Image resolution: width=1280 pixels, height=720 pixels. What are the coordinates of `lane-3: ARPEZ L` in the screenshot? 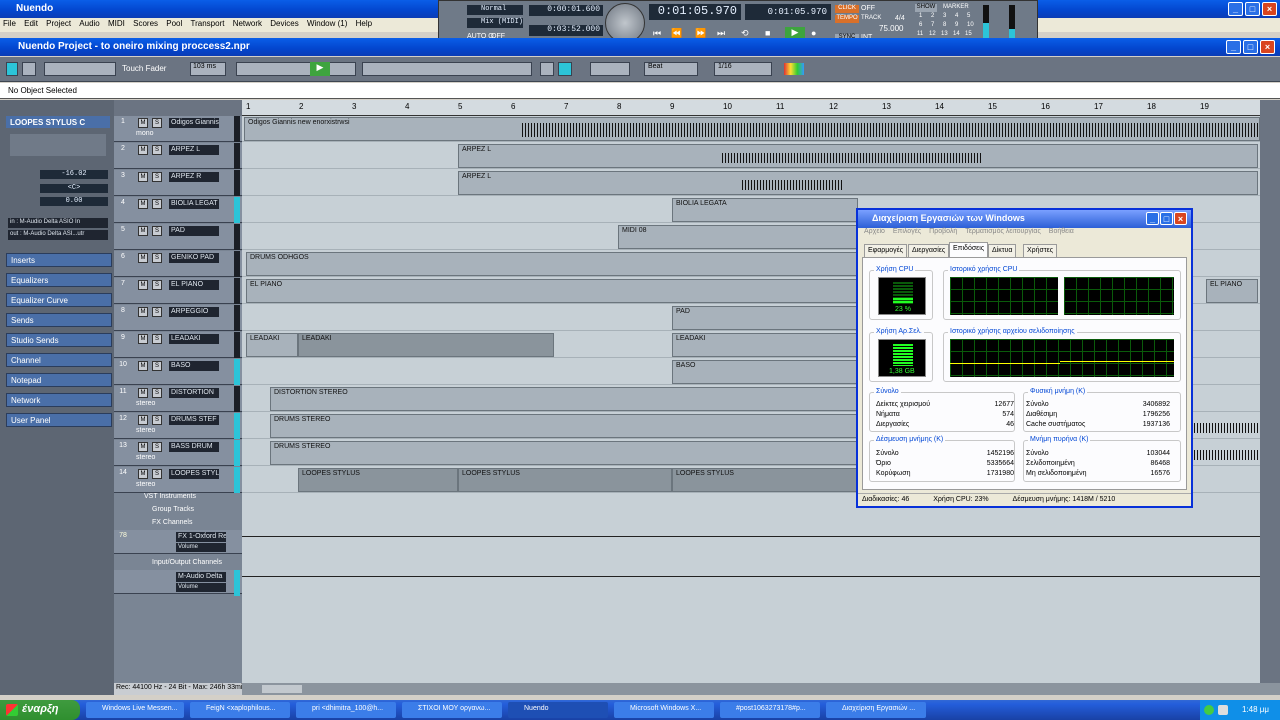 It's located at (751, 183).